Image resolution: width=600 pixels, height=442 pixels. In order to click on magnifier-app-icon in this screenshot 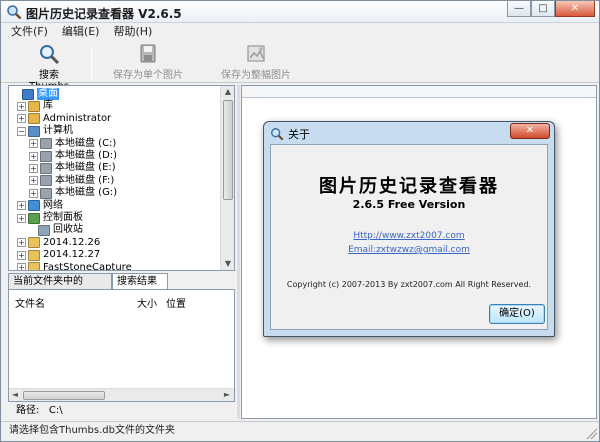, I will do `click(14, 12)`.